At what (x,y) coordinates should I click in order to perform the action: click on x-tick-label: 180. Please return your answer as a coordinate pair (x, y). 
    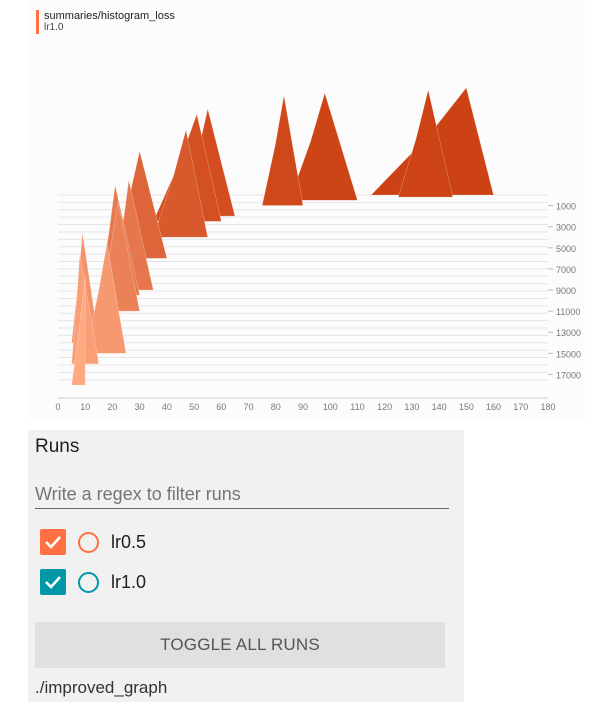
    Looking at the image, I should click on (547, 407).